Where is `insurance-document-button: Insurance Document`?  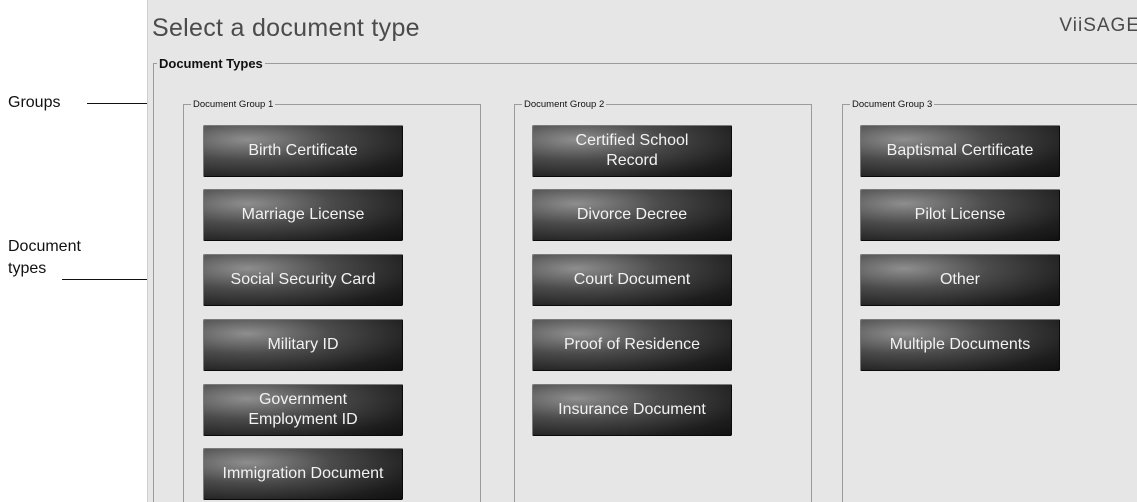 insurance-document-button: Insurance Document is located at coordinates (632, 410).